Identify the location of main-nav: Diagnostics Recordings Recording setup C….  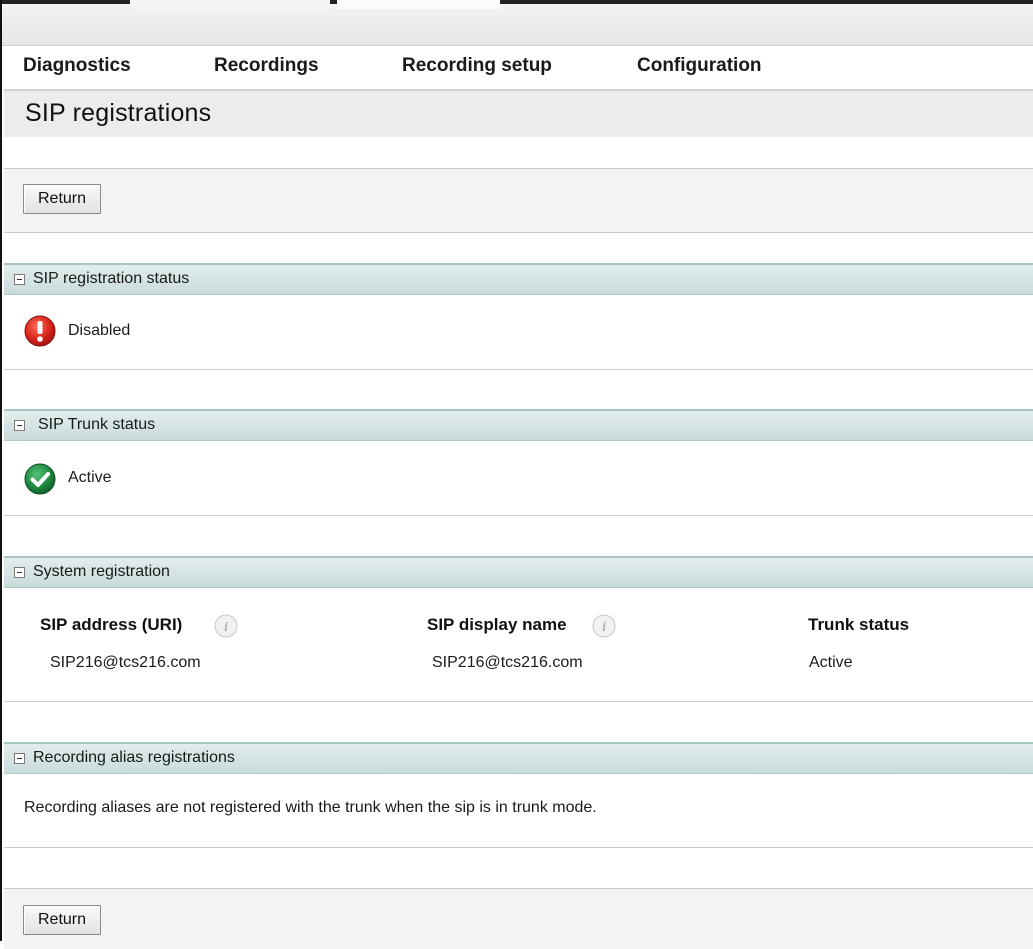
(518, 68).